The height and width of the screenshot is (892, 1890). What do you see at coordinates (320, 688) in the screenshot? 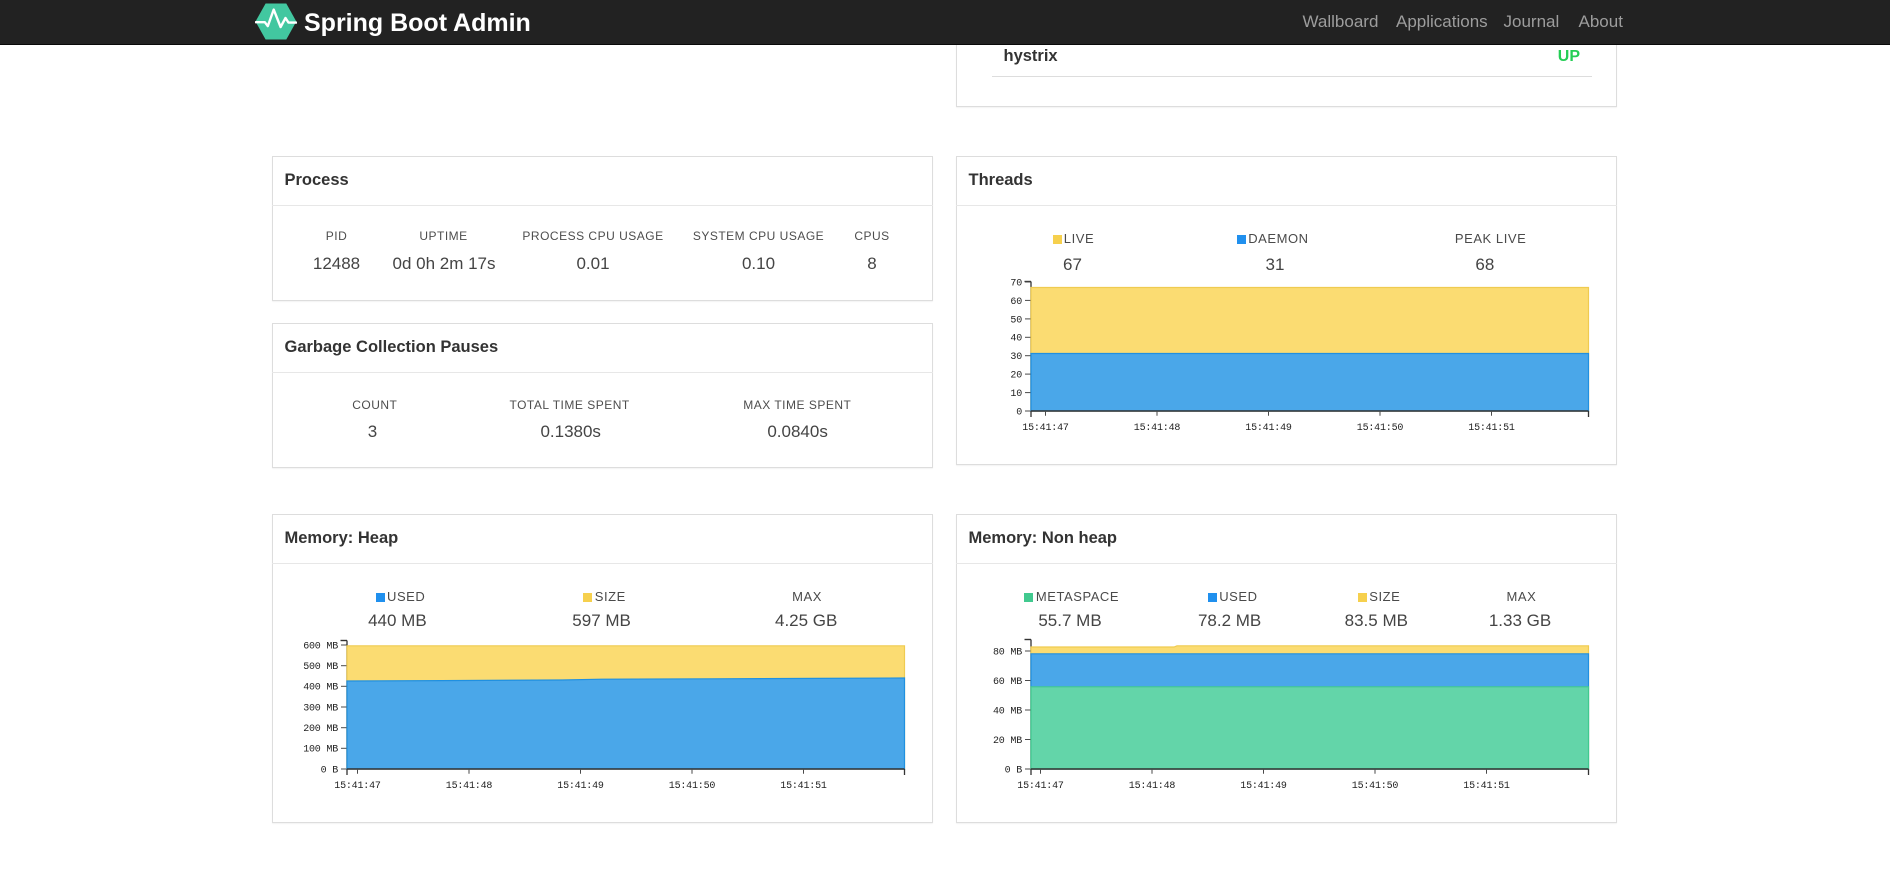
I see `svg-text: 400 MB` at bounding box center [320, 688].